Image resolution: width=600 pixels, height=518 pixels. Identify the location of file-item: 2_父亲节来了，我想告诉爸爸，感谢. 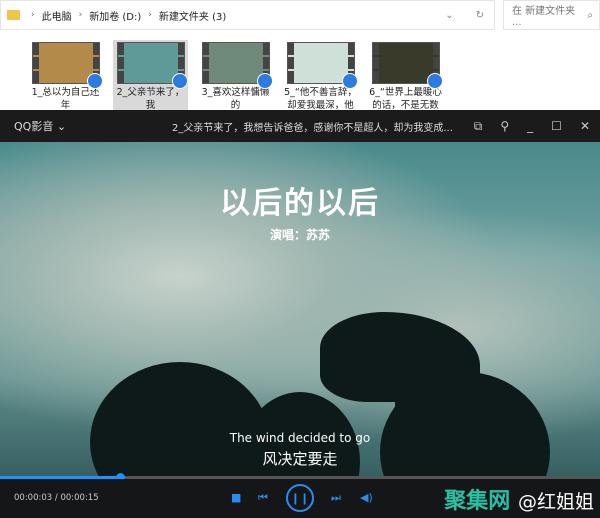
(150, 88).